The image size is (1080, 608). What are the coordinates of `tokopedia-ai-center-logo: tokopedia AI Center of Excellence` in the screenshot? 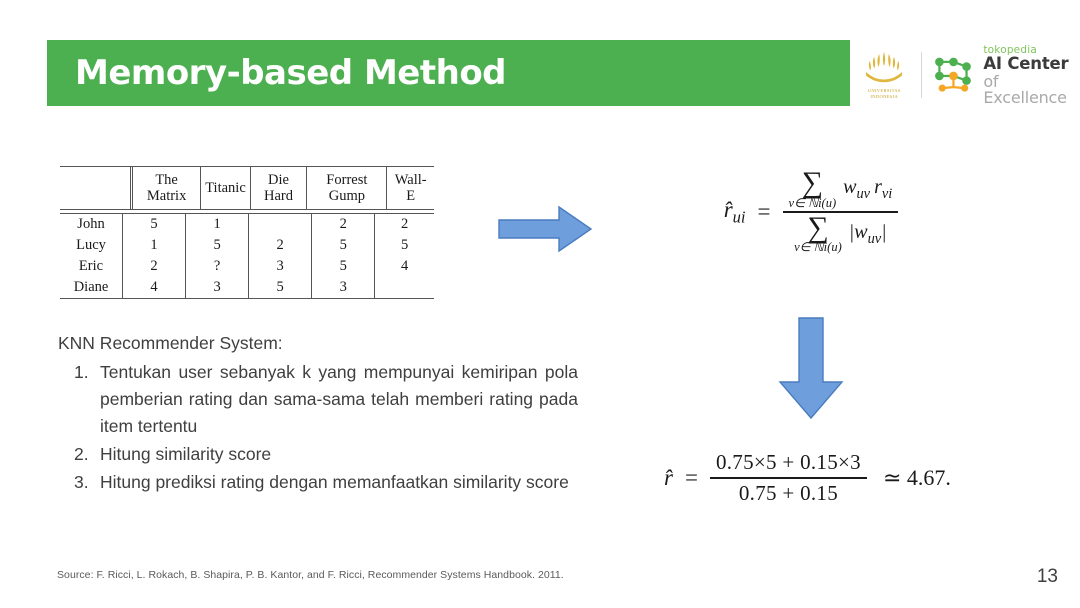 It's located at (1005, 75).